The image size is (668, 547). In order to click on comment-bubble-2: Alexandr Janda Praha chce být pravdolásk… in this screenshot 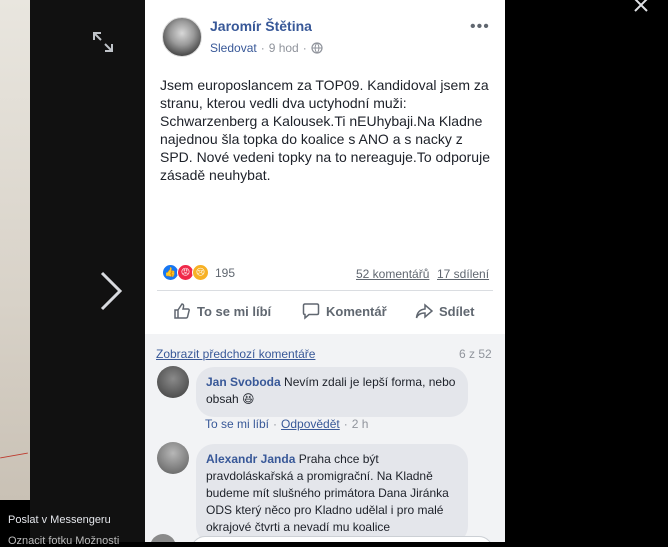, I will do `click(332, 493)`.